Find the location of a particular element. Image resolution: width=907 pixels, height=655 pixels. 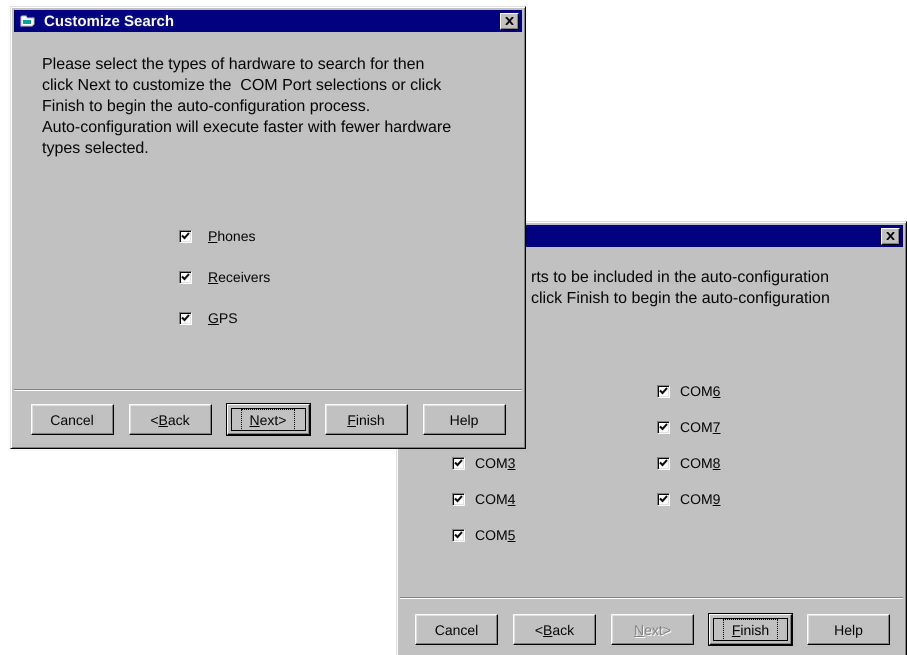

checkbox-label: COM5 is located at coordinates (495, 535).